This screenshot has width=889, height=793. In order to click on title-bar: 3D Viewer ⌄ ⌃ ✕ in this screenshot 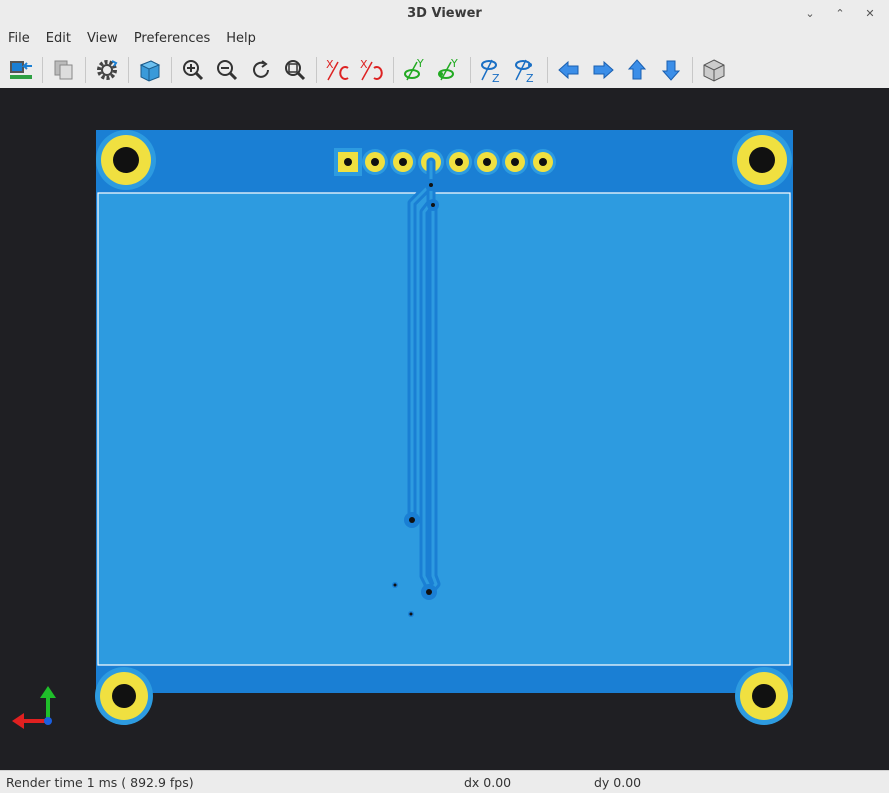, I will do `click(444, 13)`.